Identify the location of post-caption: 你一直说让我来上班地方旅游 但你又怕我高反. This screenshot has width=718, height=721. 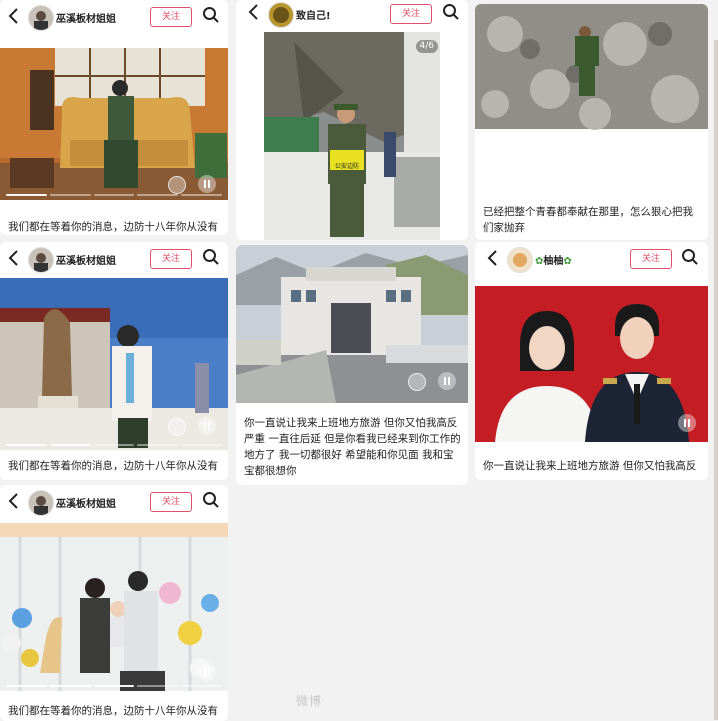
(590, 466).